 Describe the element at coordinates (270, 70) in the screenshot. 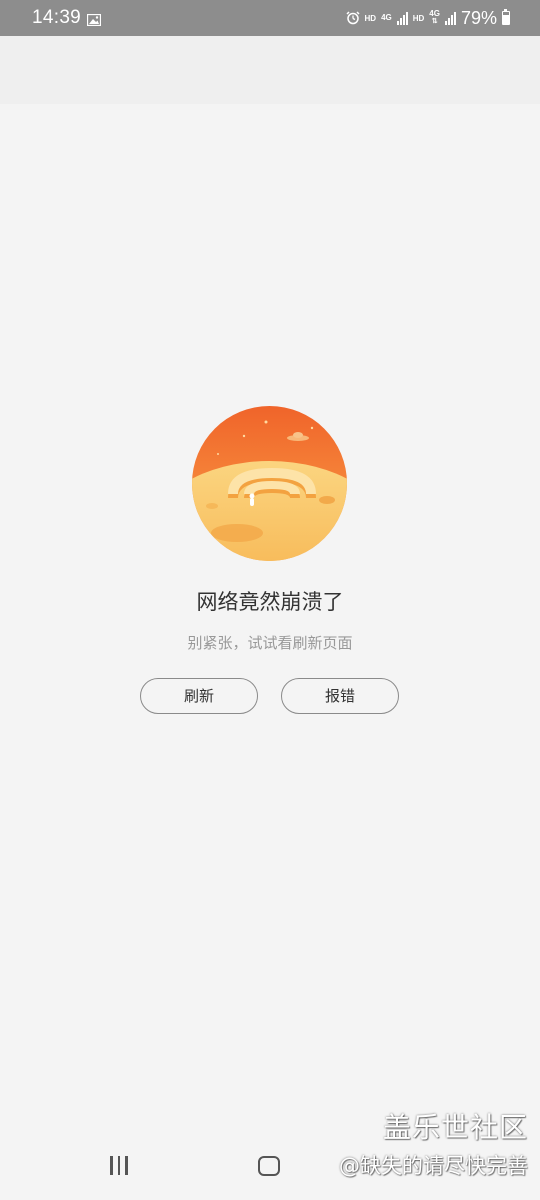

I see `header-band` at that location.